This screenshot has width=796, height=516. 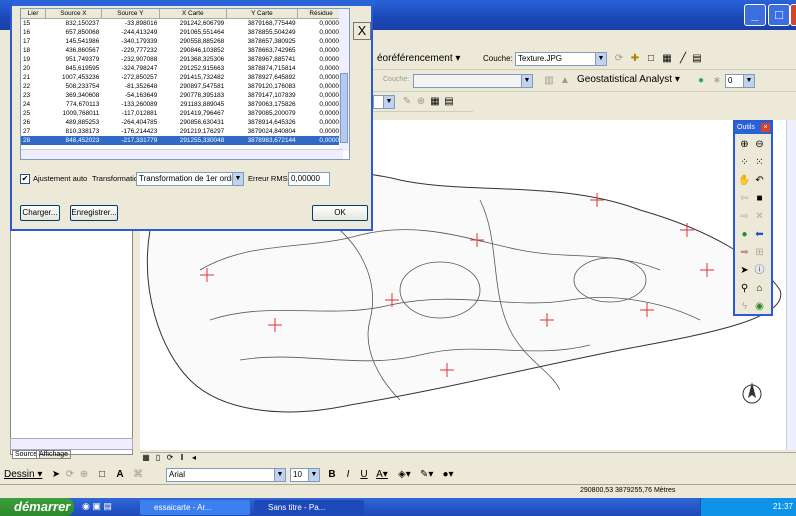 I want to click on close-dialog-button: X, so click(x=362, y=31).